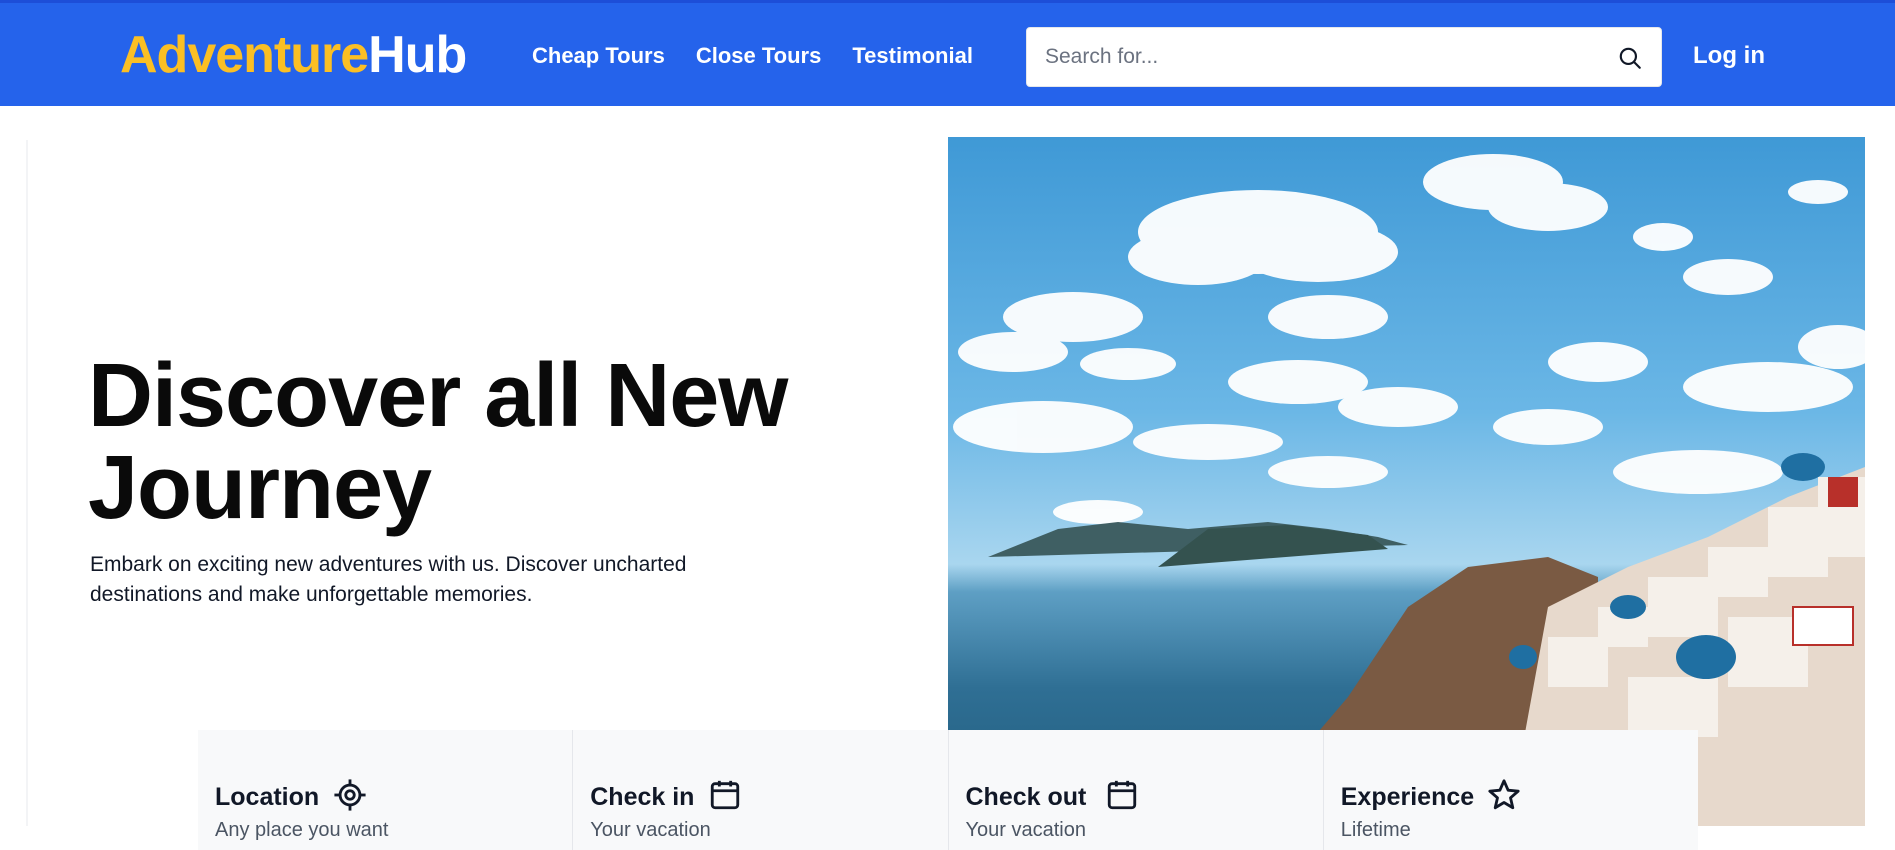 The width and height of the screenshot is (1895, 850). I want to click on booking-experience-hint: Lifetime, so click(1375, 830).